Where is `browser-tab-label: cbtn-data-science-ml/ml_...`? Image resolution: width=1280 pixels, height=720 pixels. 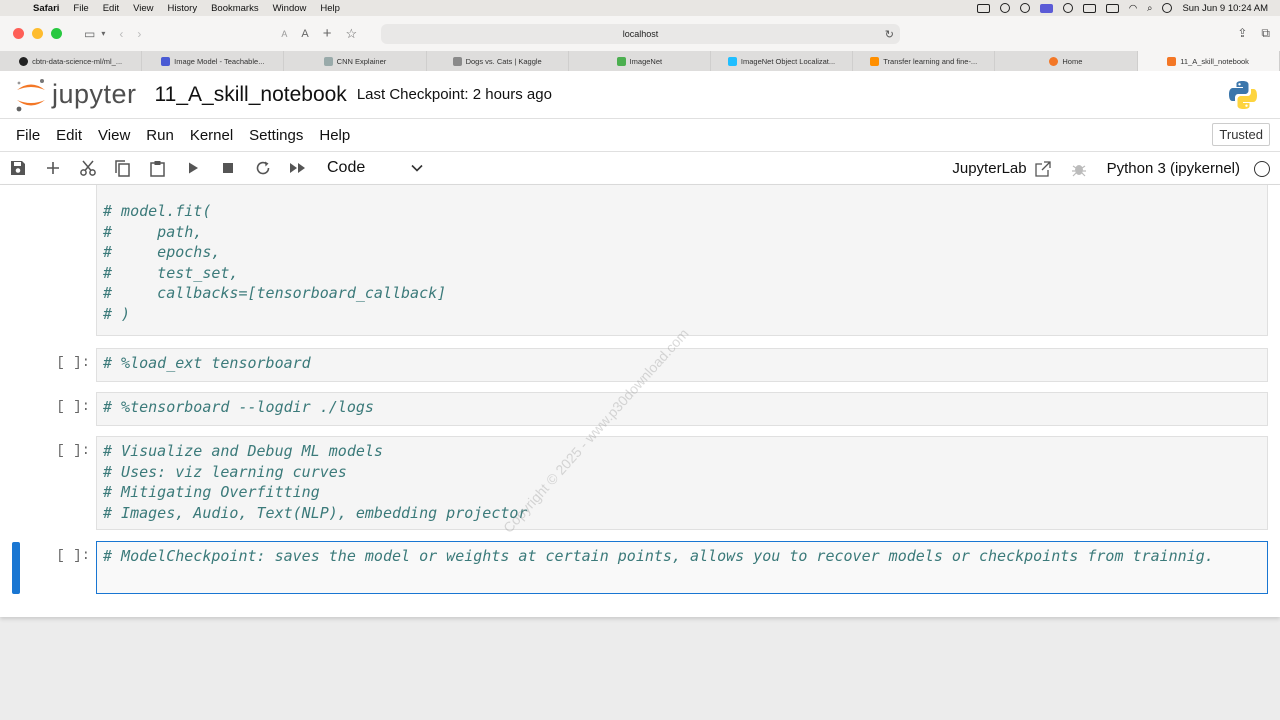 browser-tab-label: cbtn-data-science-ml/ml_... is located at coordinates (77, 61).